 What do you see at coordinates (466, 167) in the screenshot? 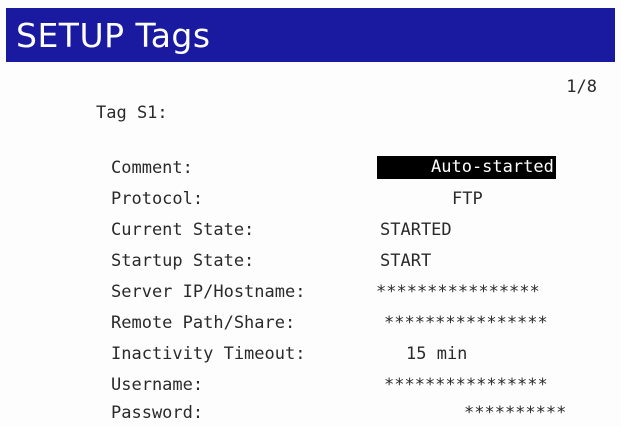
I see `comment-field: Auto-started` at bounding box center [466, 167].